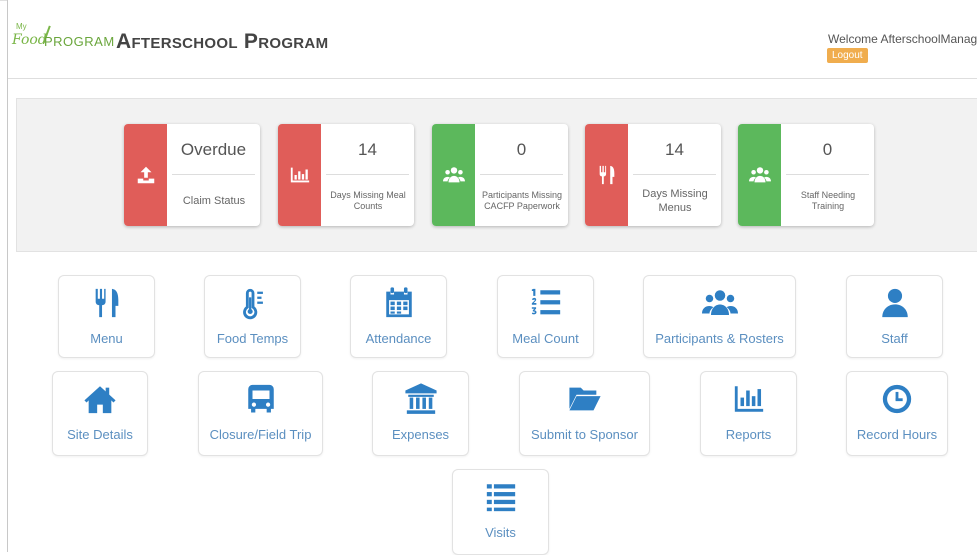  Describe the element at coordinates (828, 200) in the screenshot. I see `status-card-label: Staff Needing Training` at that location.